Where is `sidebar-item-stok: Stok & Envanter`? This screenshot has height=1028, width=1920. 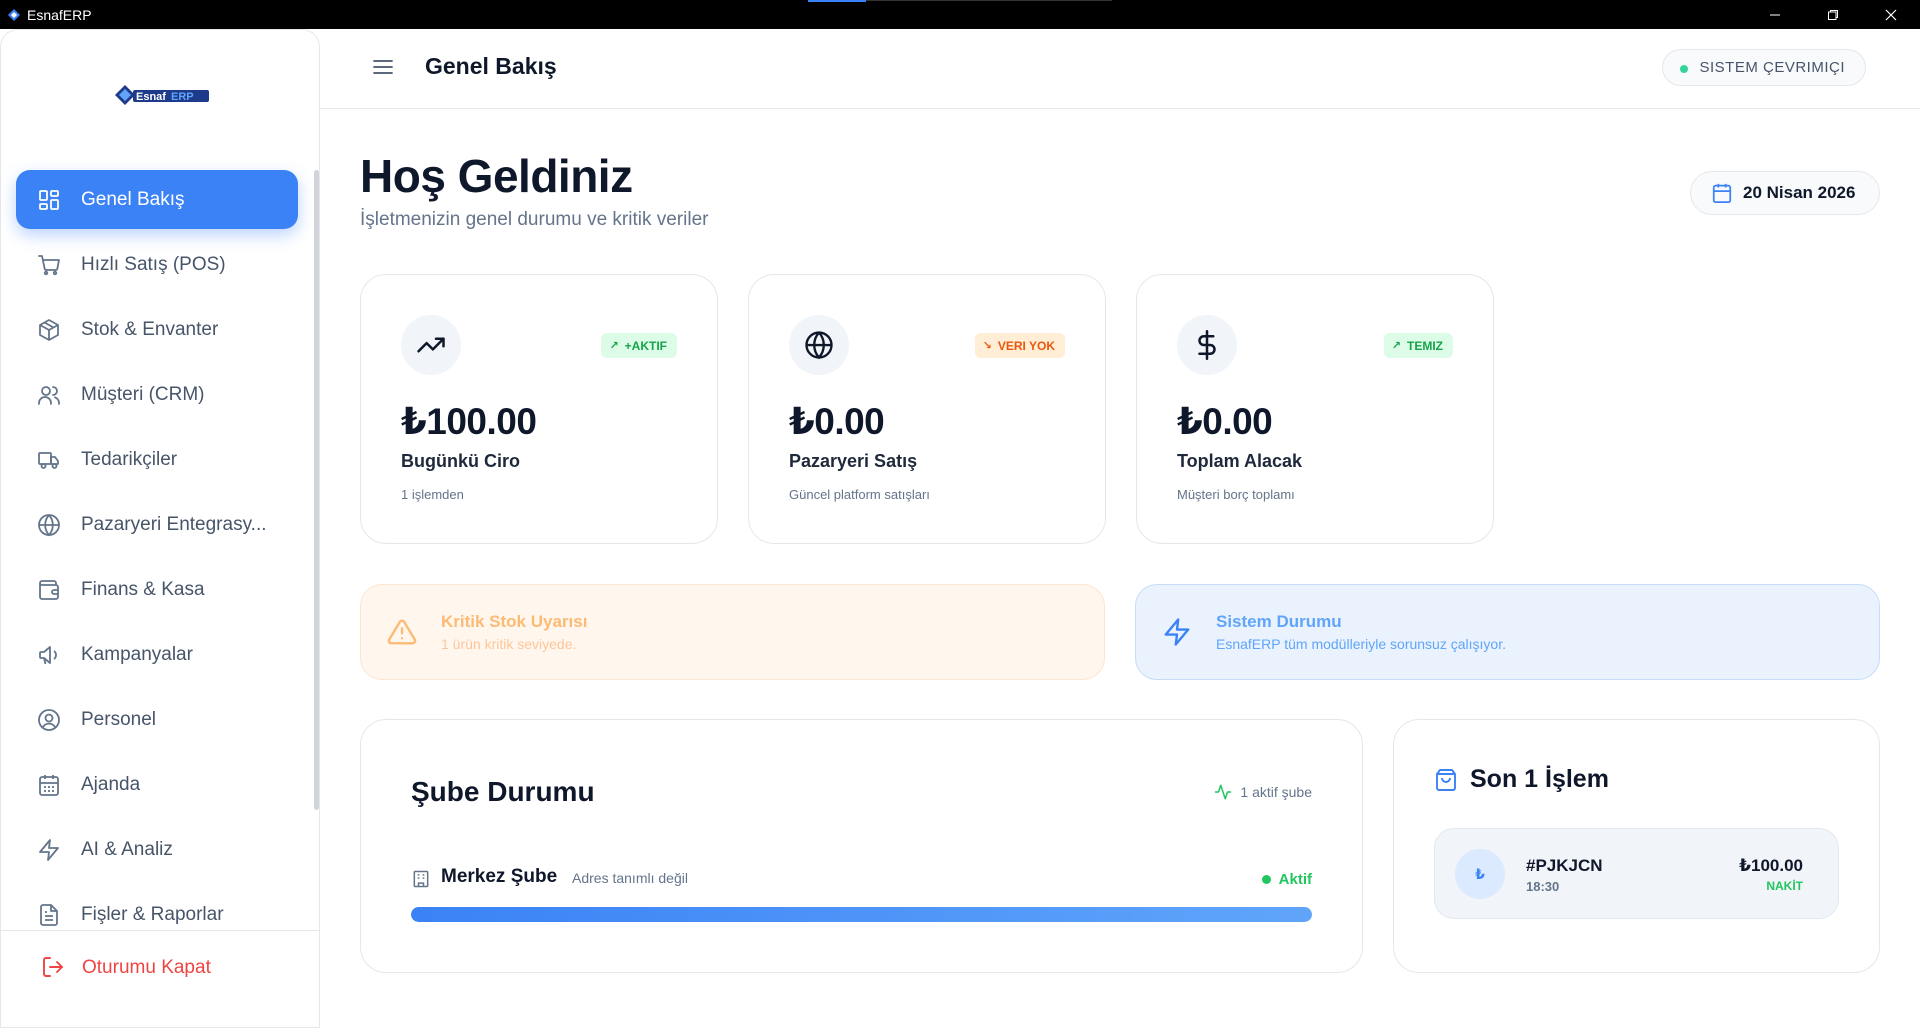 sidebar-item-stok: Stok & Envanter is located at coordinates (157, 329).